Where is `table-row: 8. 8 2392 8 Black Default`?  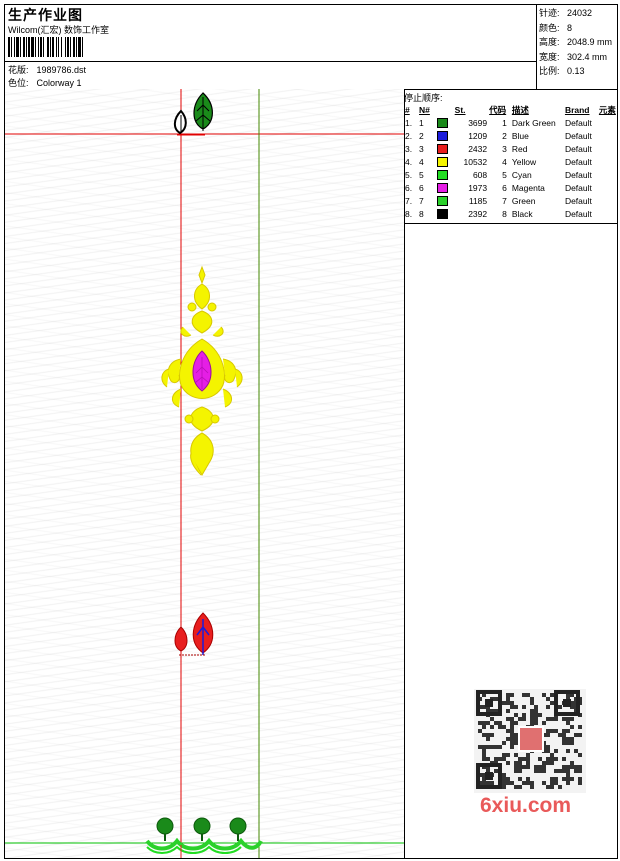 table-row: 8. 8 2392 8 Black Default is located at coordinates (510, 213).